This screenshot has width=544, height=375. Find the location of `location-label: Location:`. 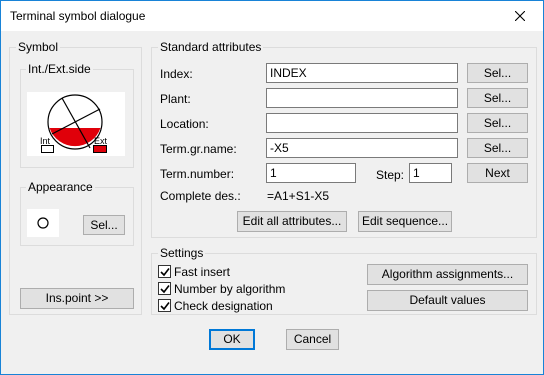

location-label: Location: is located at coordinates (184, 124).